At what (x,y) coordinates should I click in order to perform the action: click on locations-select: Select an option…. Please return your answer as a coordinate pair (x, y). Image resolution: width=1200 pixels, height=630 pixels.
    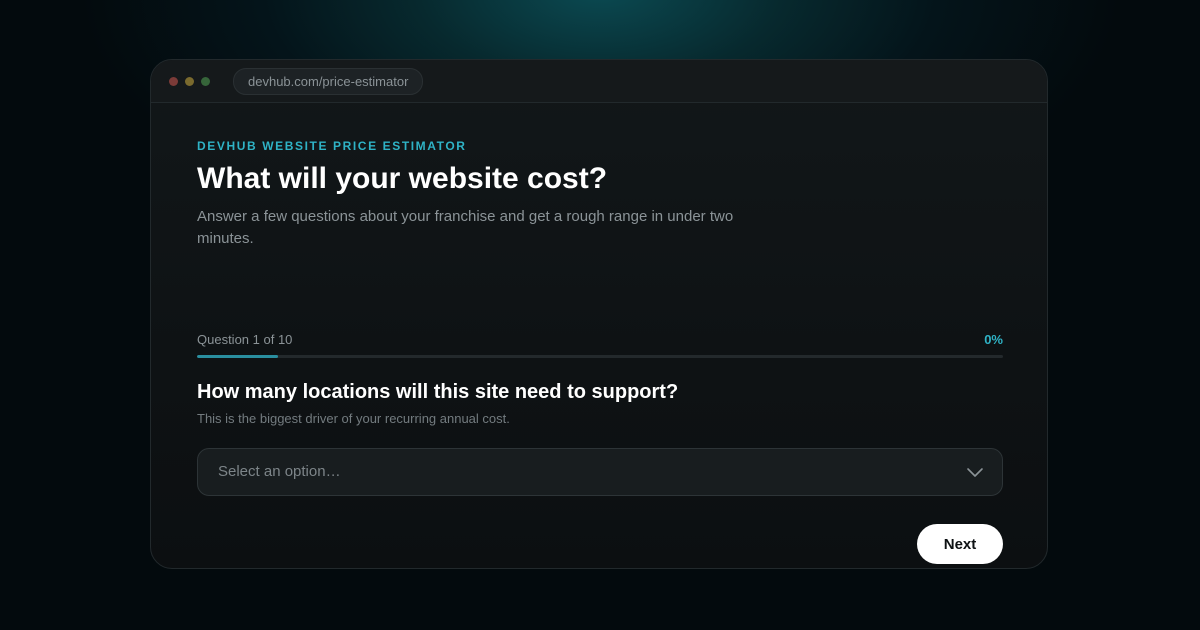
    Looking at the image, I should click on (600, 472).